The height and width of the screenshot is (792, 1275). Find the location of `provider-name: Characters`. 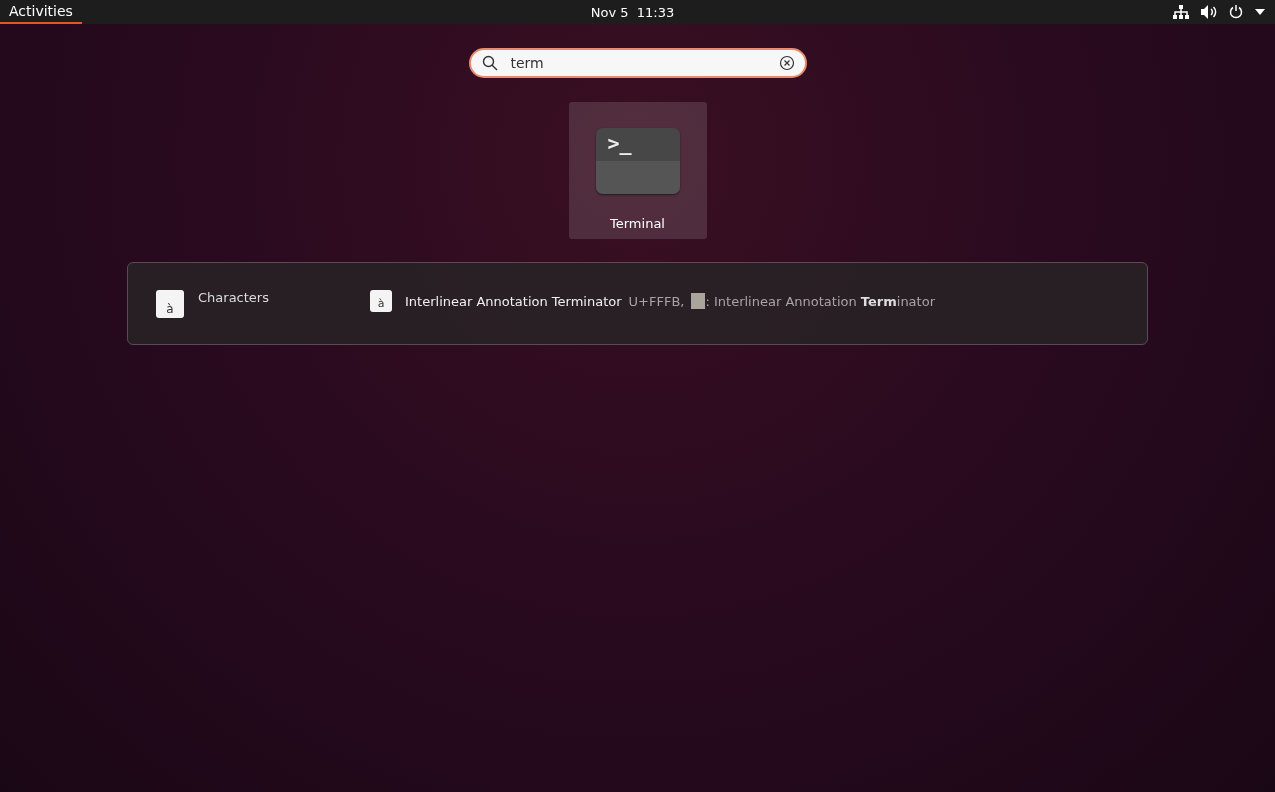

provider-name: Characters is located at coordinates (233, 297).